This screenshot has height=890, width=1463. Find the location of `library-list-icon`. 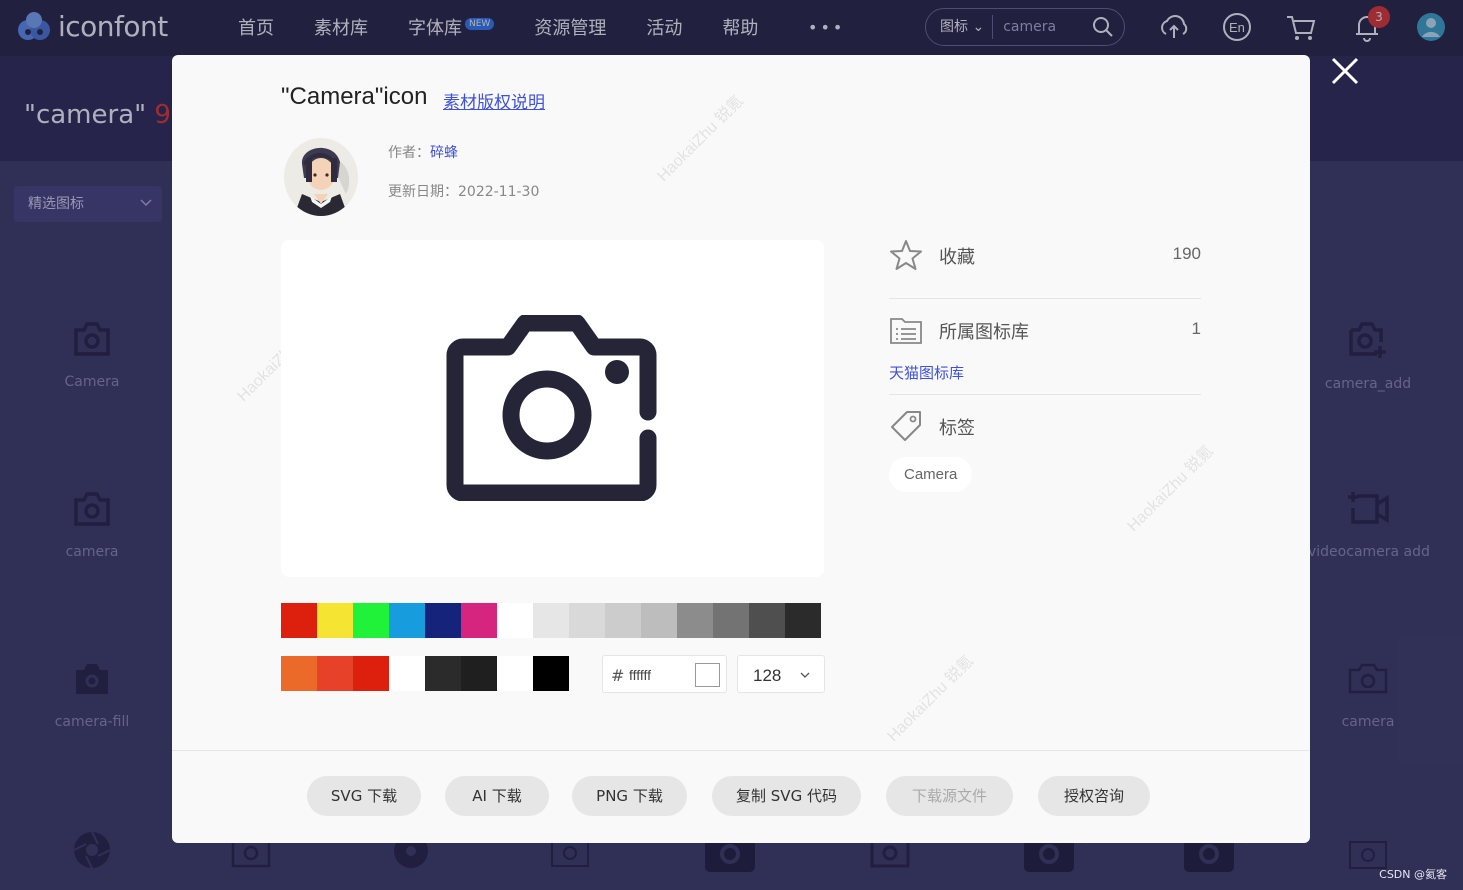

library-list-icon is located at coordinates (906, 331).